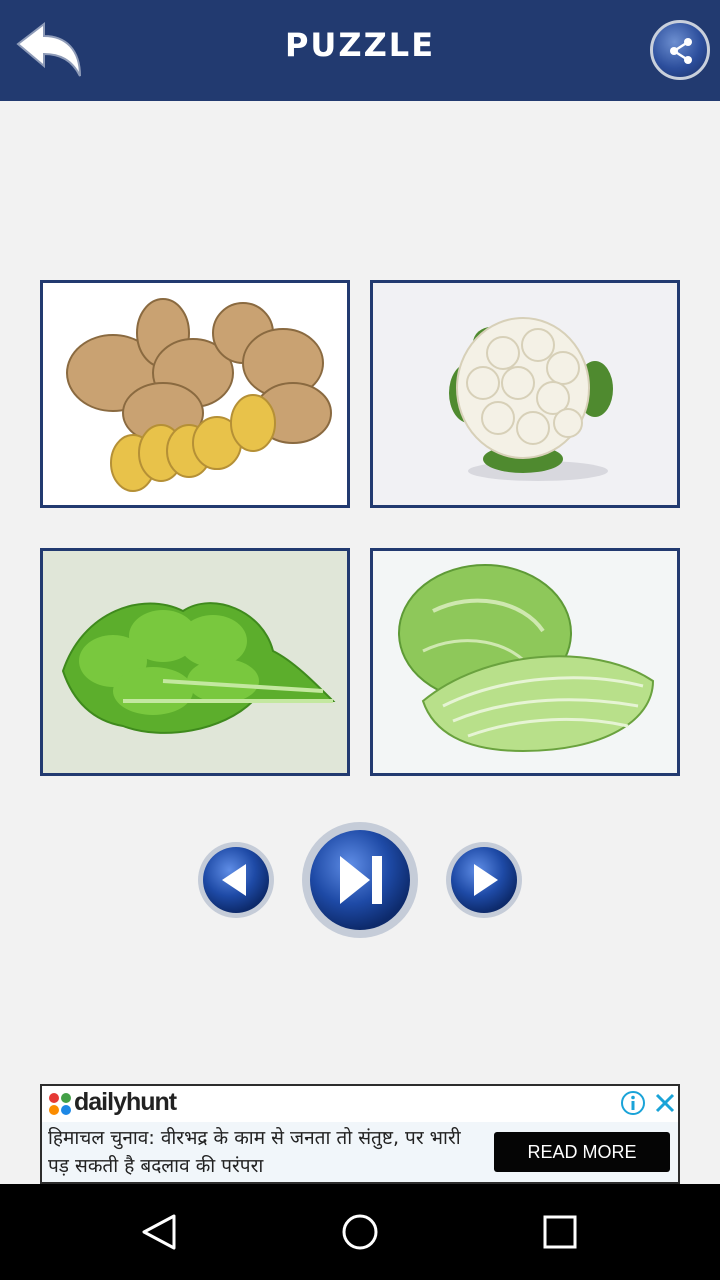 The width and height of the screenshot is (720, 1280). I want to click on ad-close-icon, so click(665, 1103).